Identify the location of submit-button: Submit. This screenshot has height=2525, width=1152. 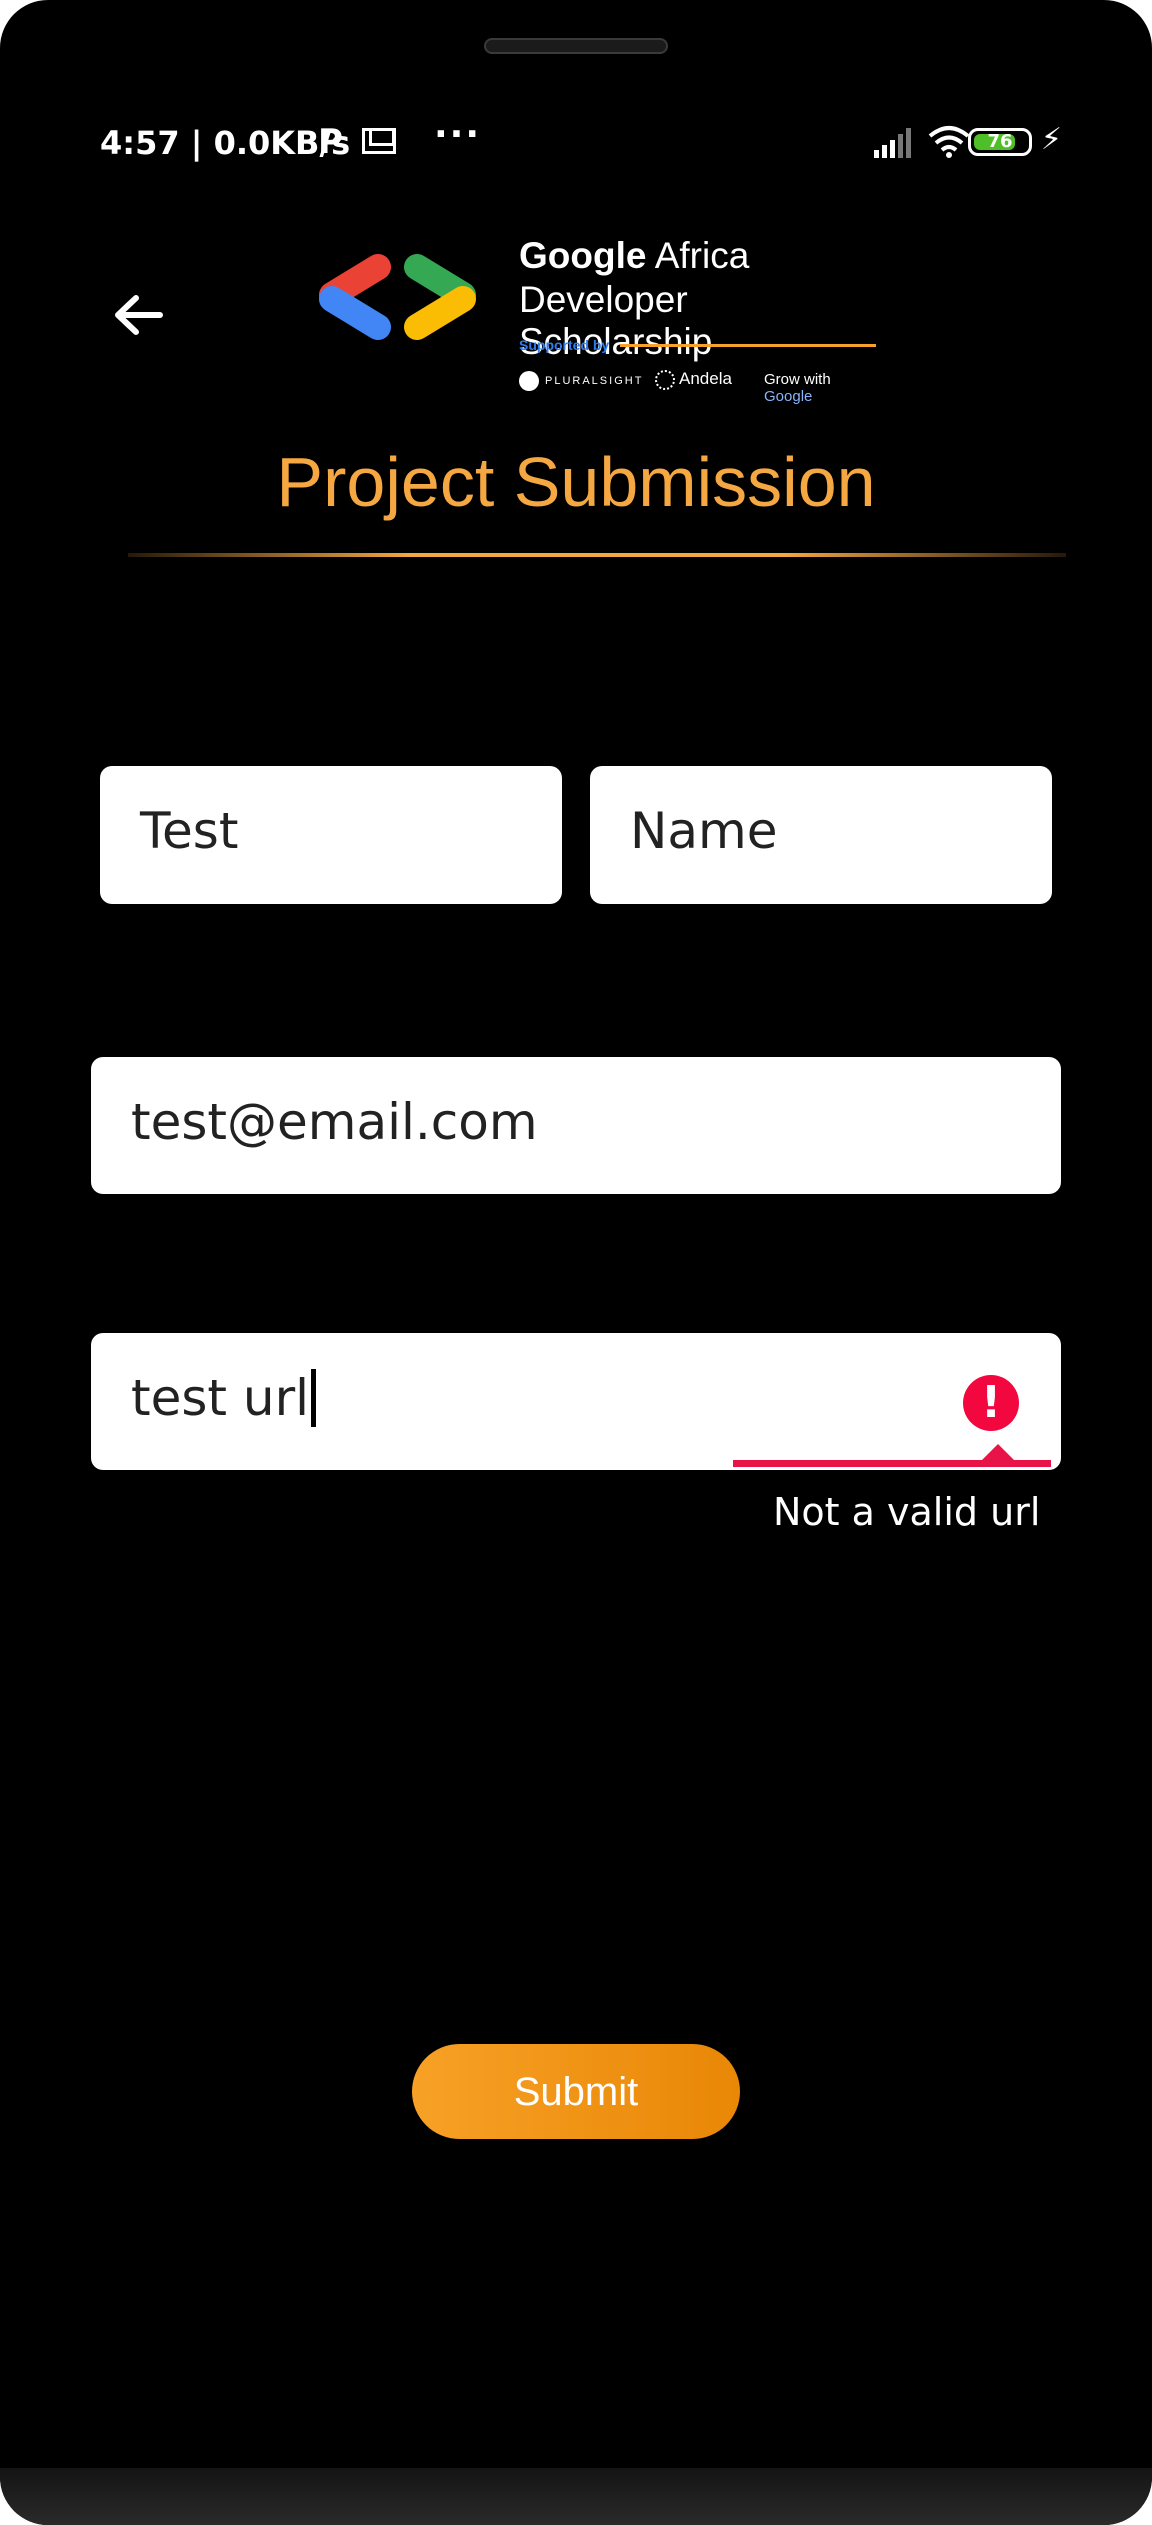
(576, 2091).